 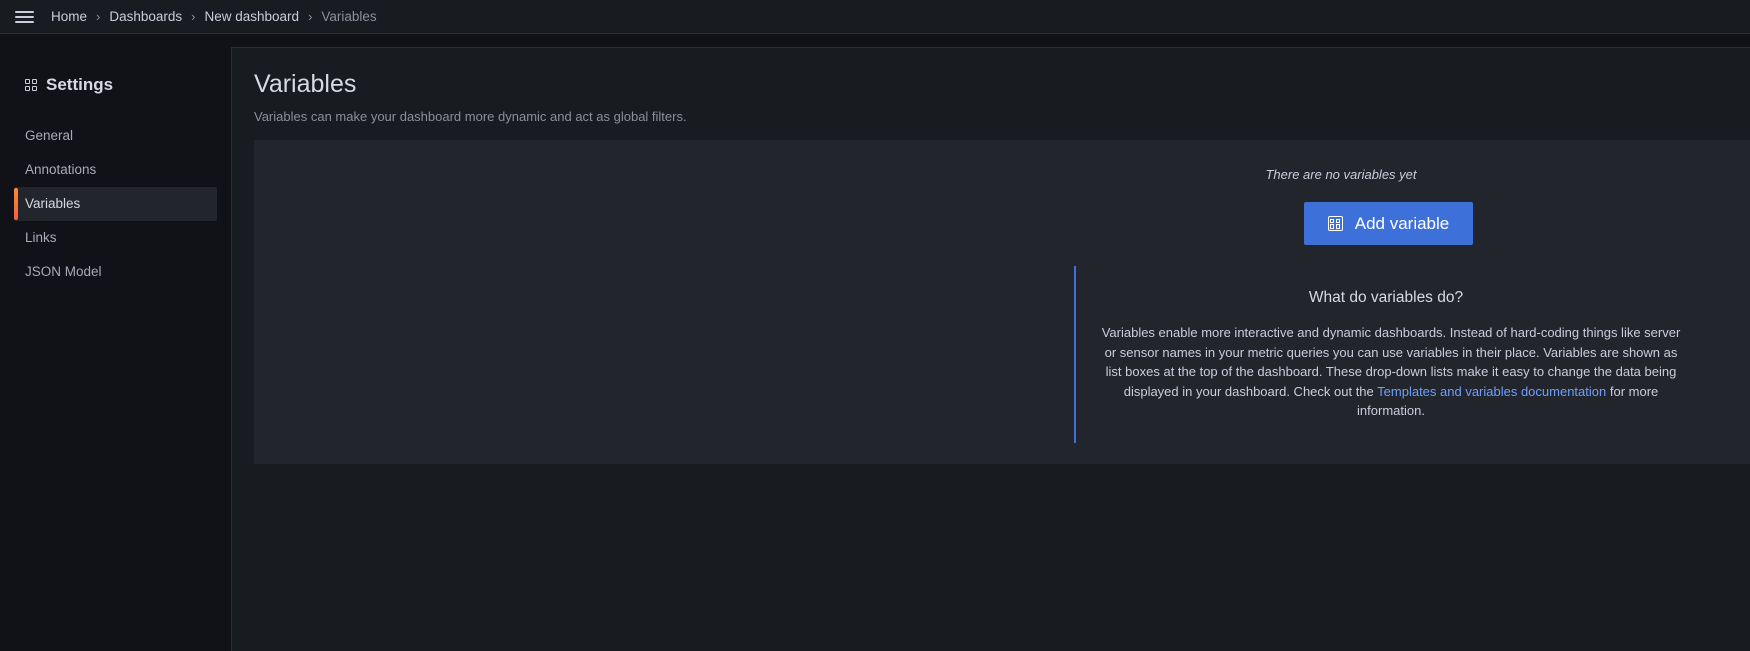 I want to click on breadcrumb-current: Variables, so click(x=349, y=16).